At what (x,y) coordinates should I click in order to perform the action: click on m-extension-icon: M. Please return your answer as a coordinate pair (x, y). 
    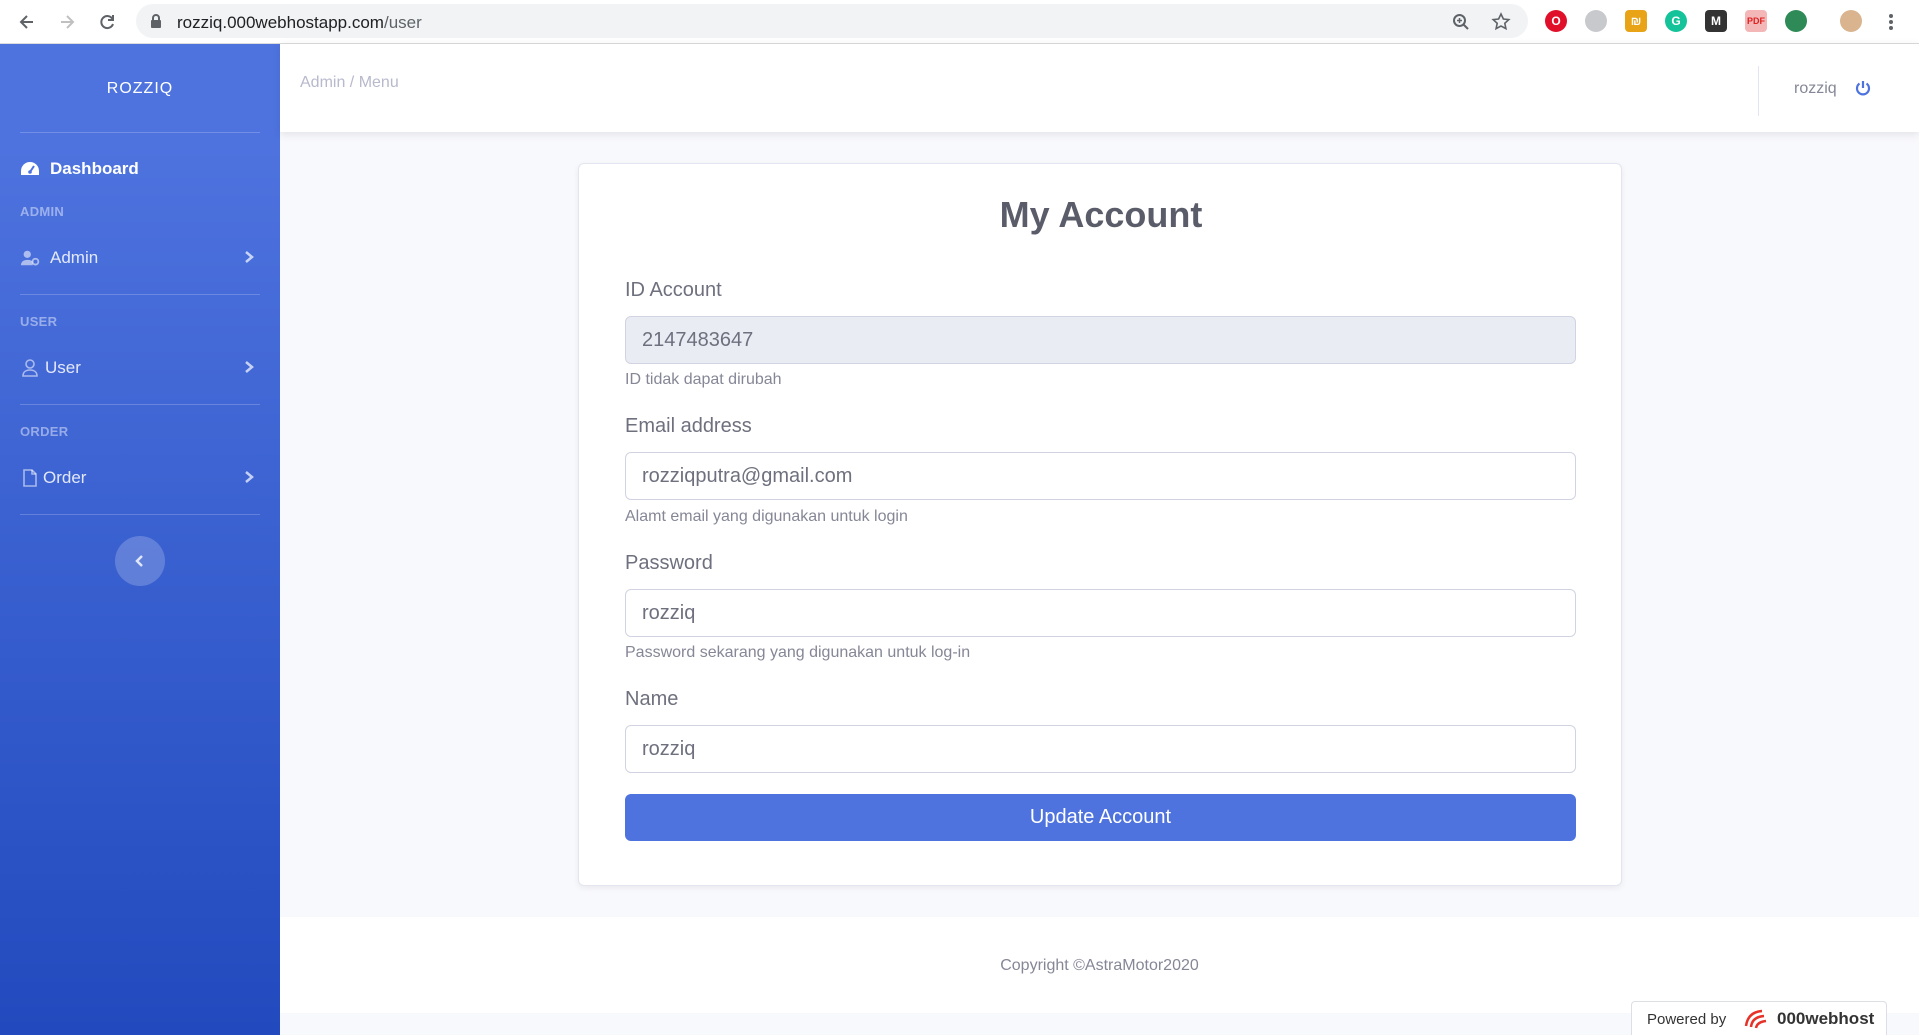
    Looking at the image, I should click on (1716, 21).